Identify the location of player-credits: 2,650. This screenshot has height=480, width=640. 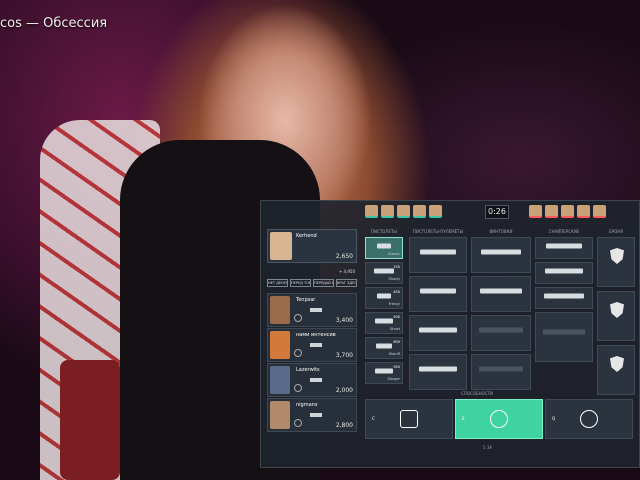
(344, 256).